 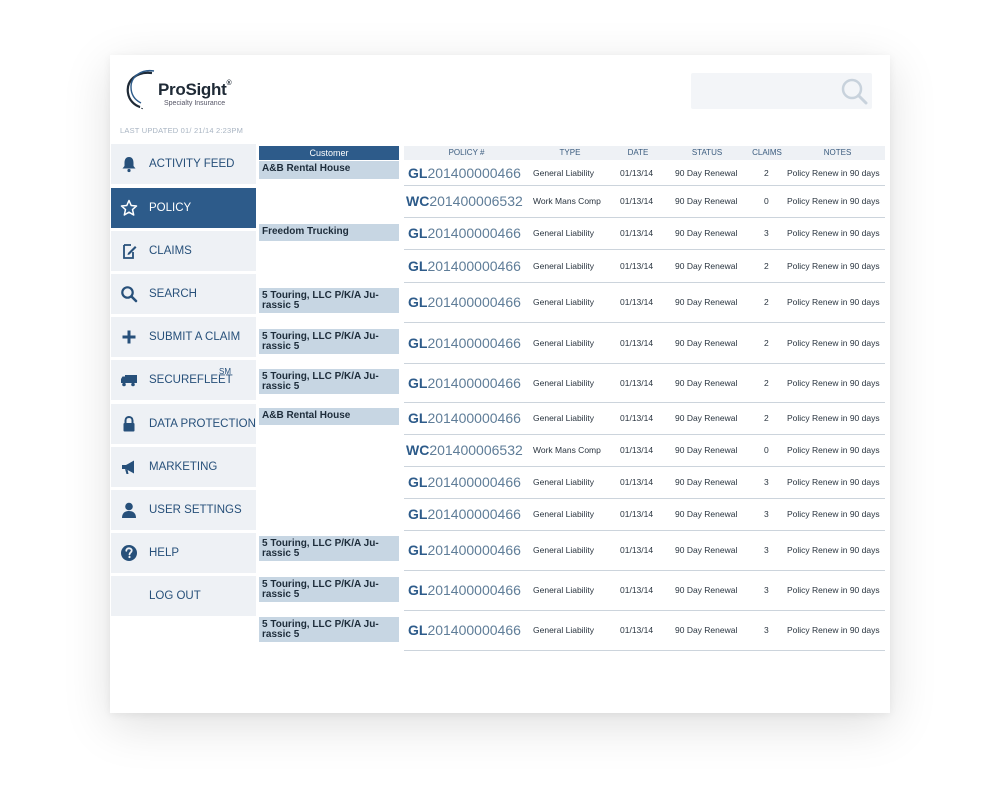 I want to click on sidebar-item-policy: POLICY, so click(x=183, y=208).